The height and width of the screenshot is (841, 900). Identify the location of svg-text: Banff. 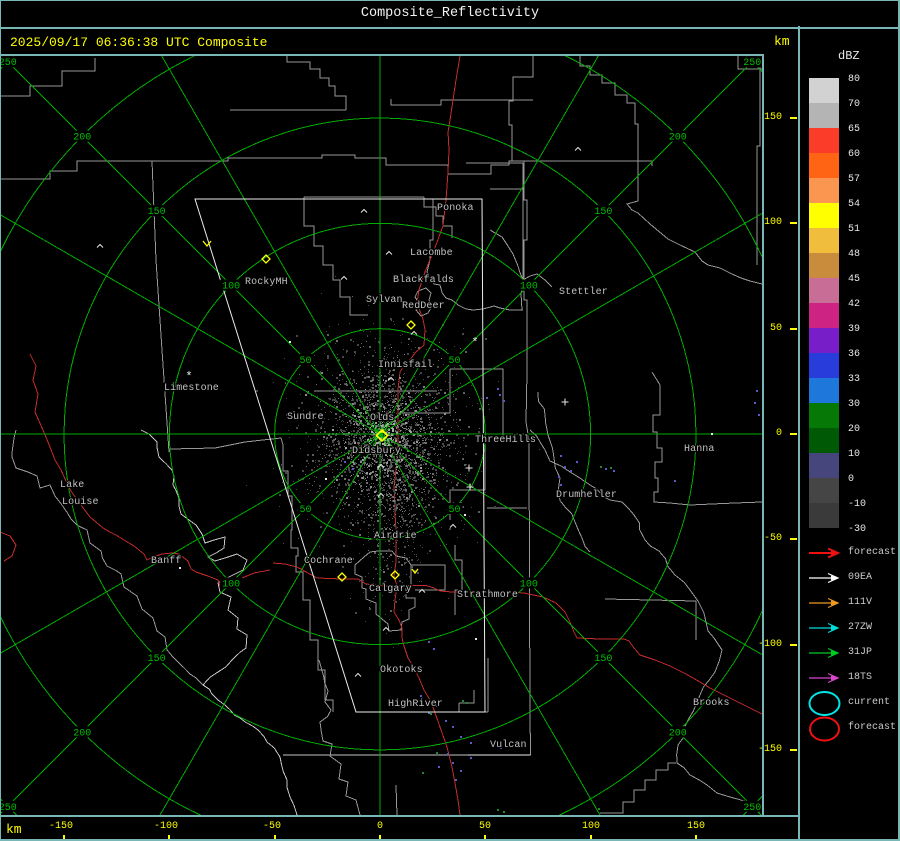
(166, 561).